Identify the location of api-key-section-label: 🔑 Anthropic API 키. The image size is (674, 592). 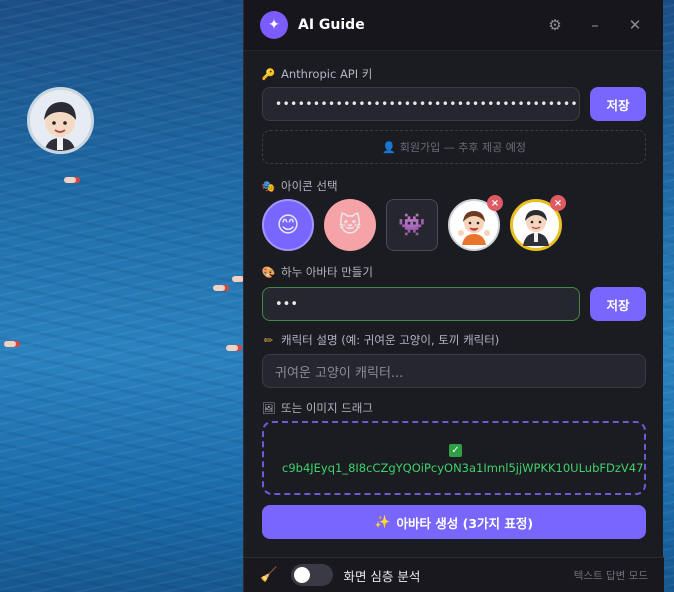
(317, 74).